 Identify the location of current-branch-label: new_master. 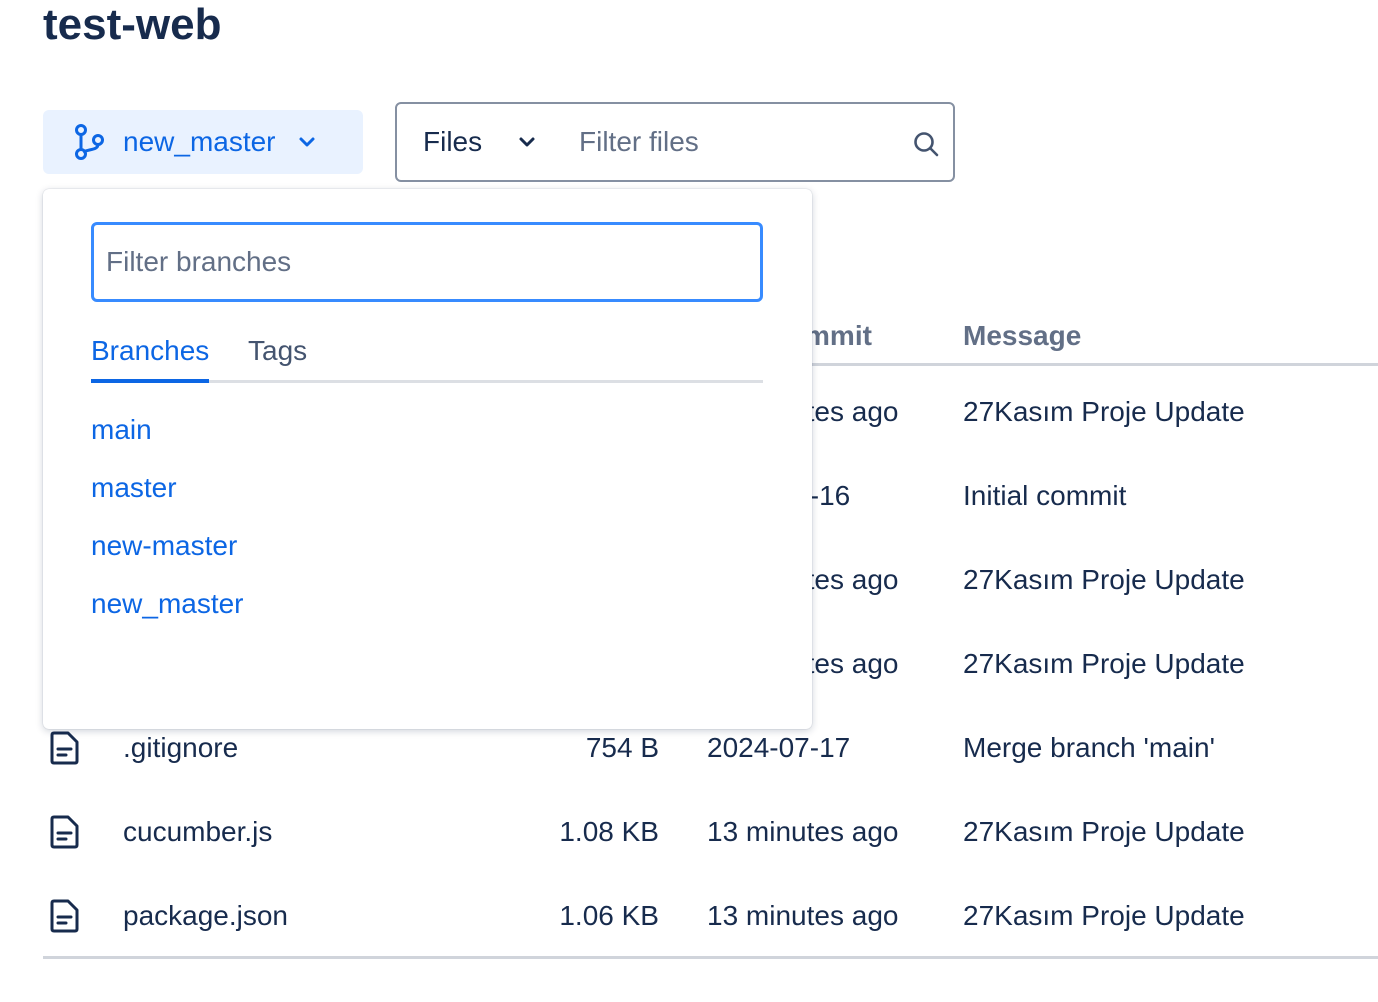
(199, 141).